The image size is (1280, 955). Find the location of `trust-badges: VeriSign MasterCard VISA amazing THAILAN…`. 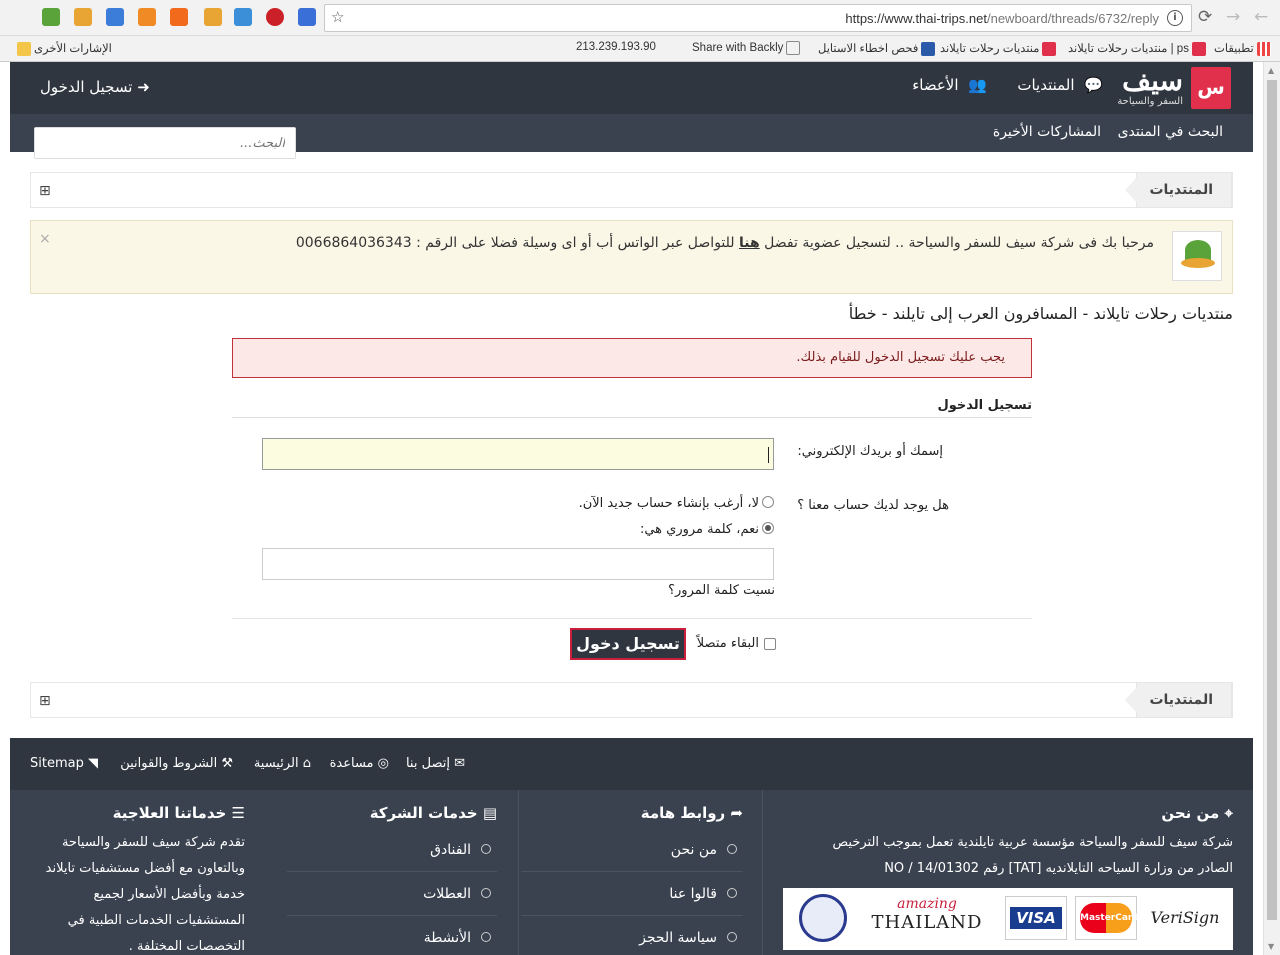

trust-badges: VeriSign MasterCard VISA amazing THAILAN… is located at coordinates (1008, 919).